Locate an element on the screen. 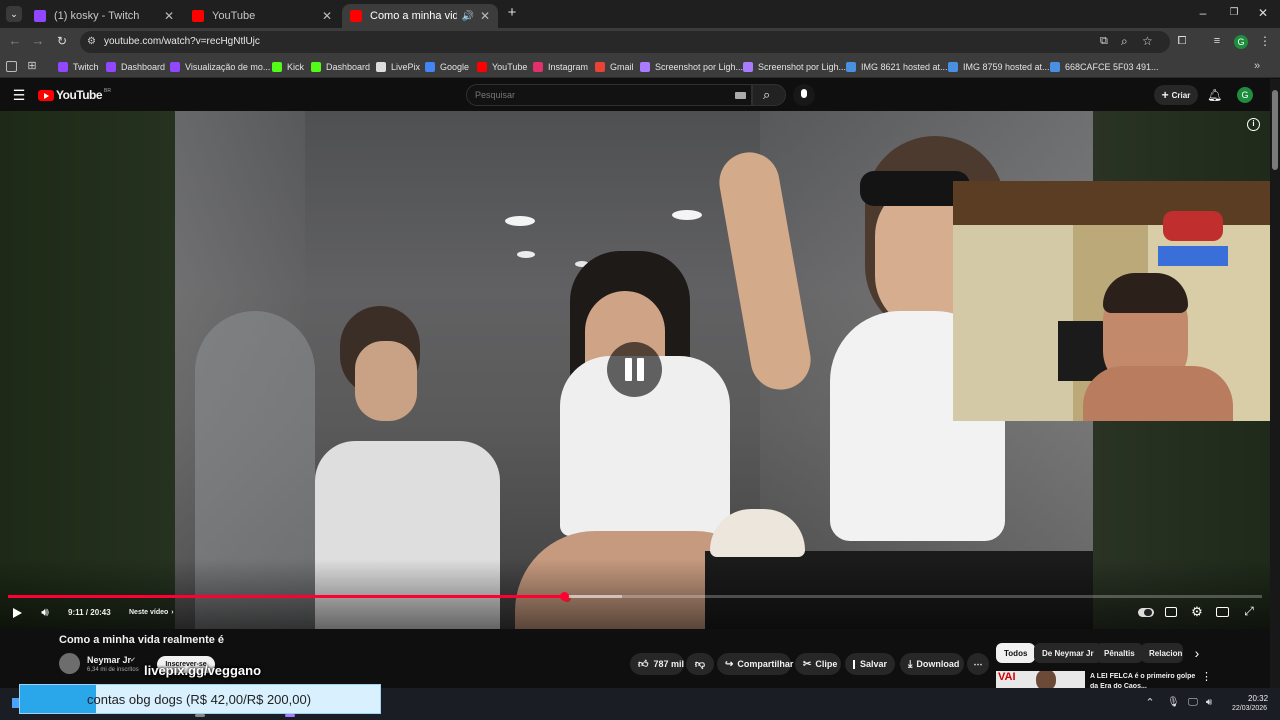 Image resolution: width=1280 pixels, height=720 pixels. recommendation-thumbnail: VAI is located at coordinates (1040, 680).